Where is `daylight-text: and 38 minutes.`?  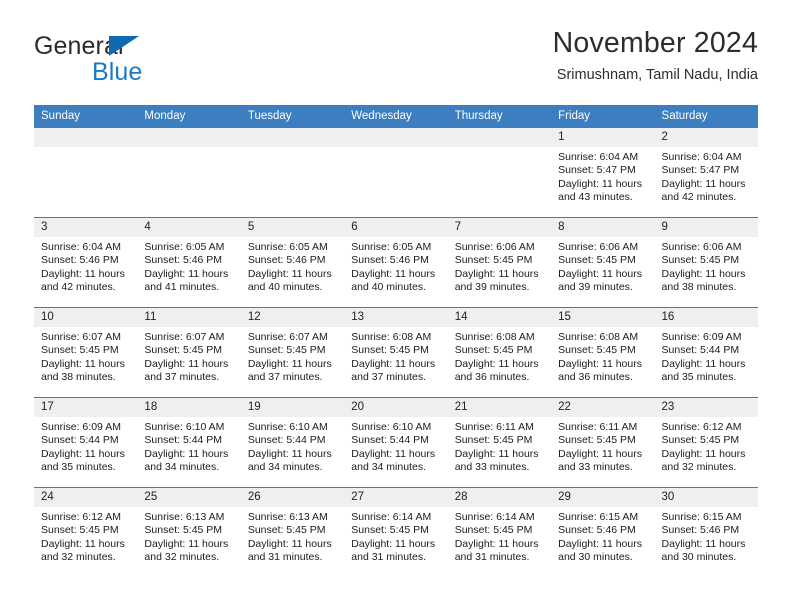 daylight-text: and 38 minutes. is located at coordinates (699, 287).